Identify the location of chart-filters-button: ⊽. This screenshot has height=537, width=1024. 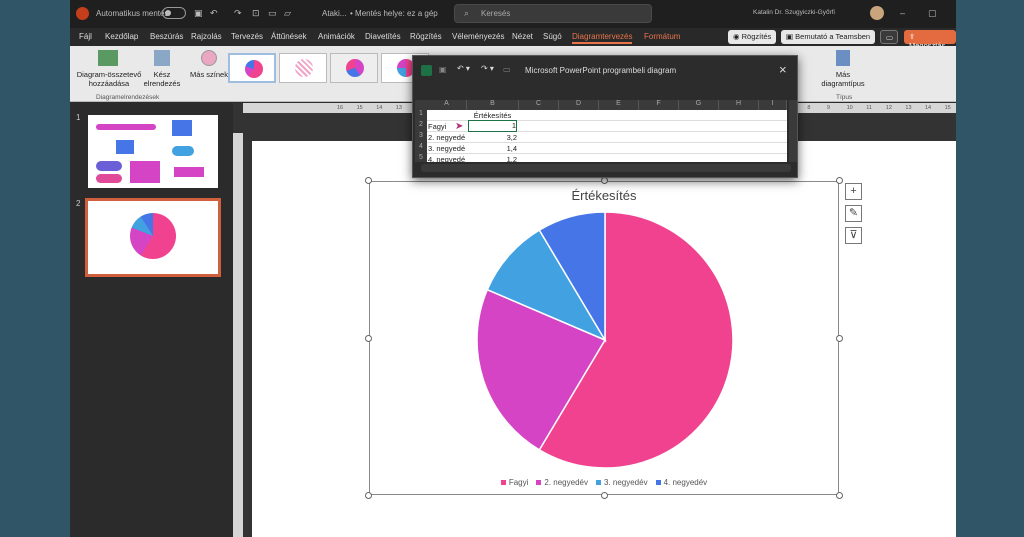
(853, 235).